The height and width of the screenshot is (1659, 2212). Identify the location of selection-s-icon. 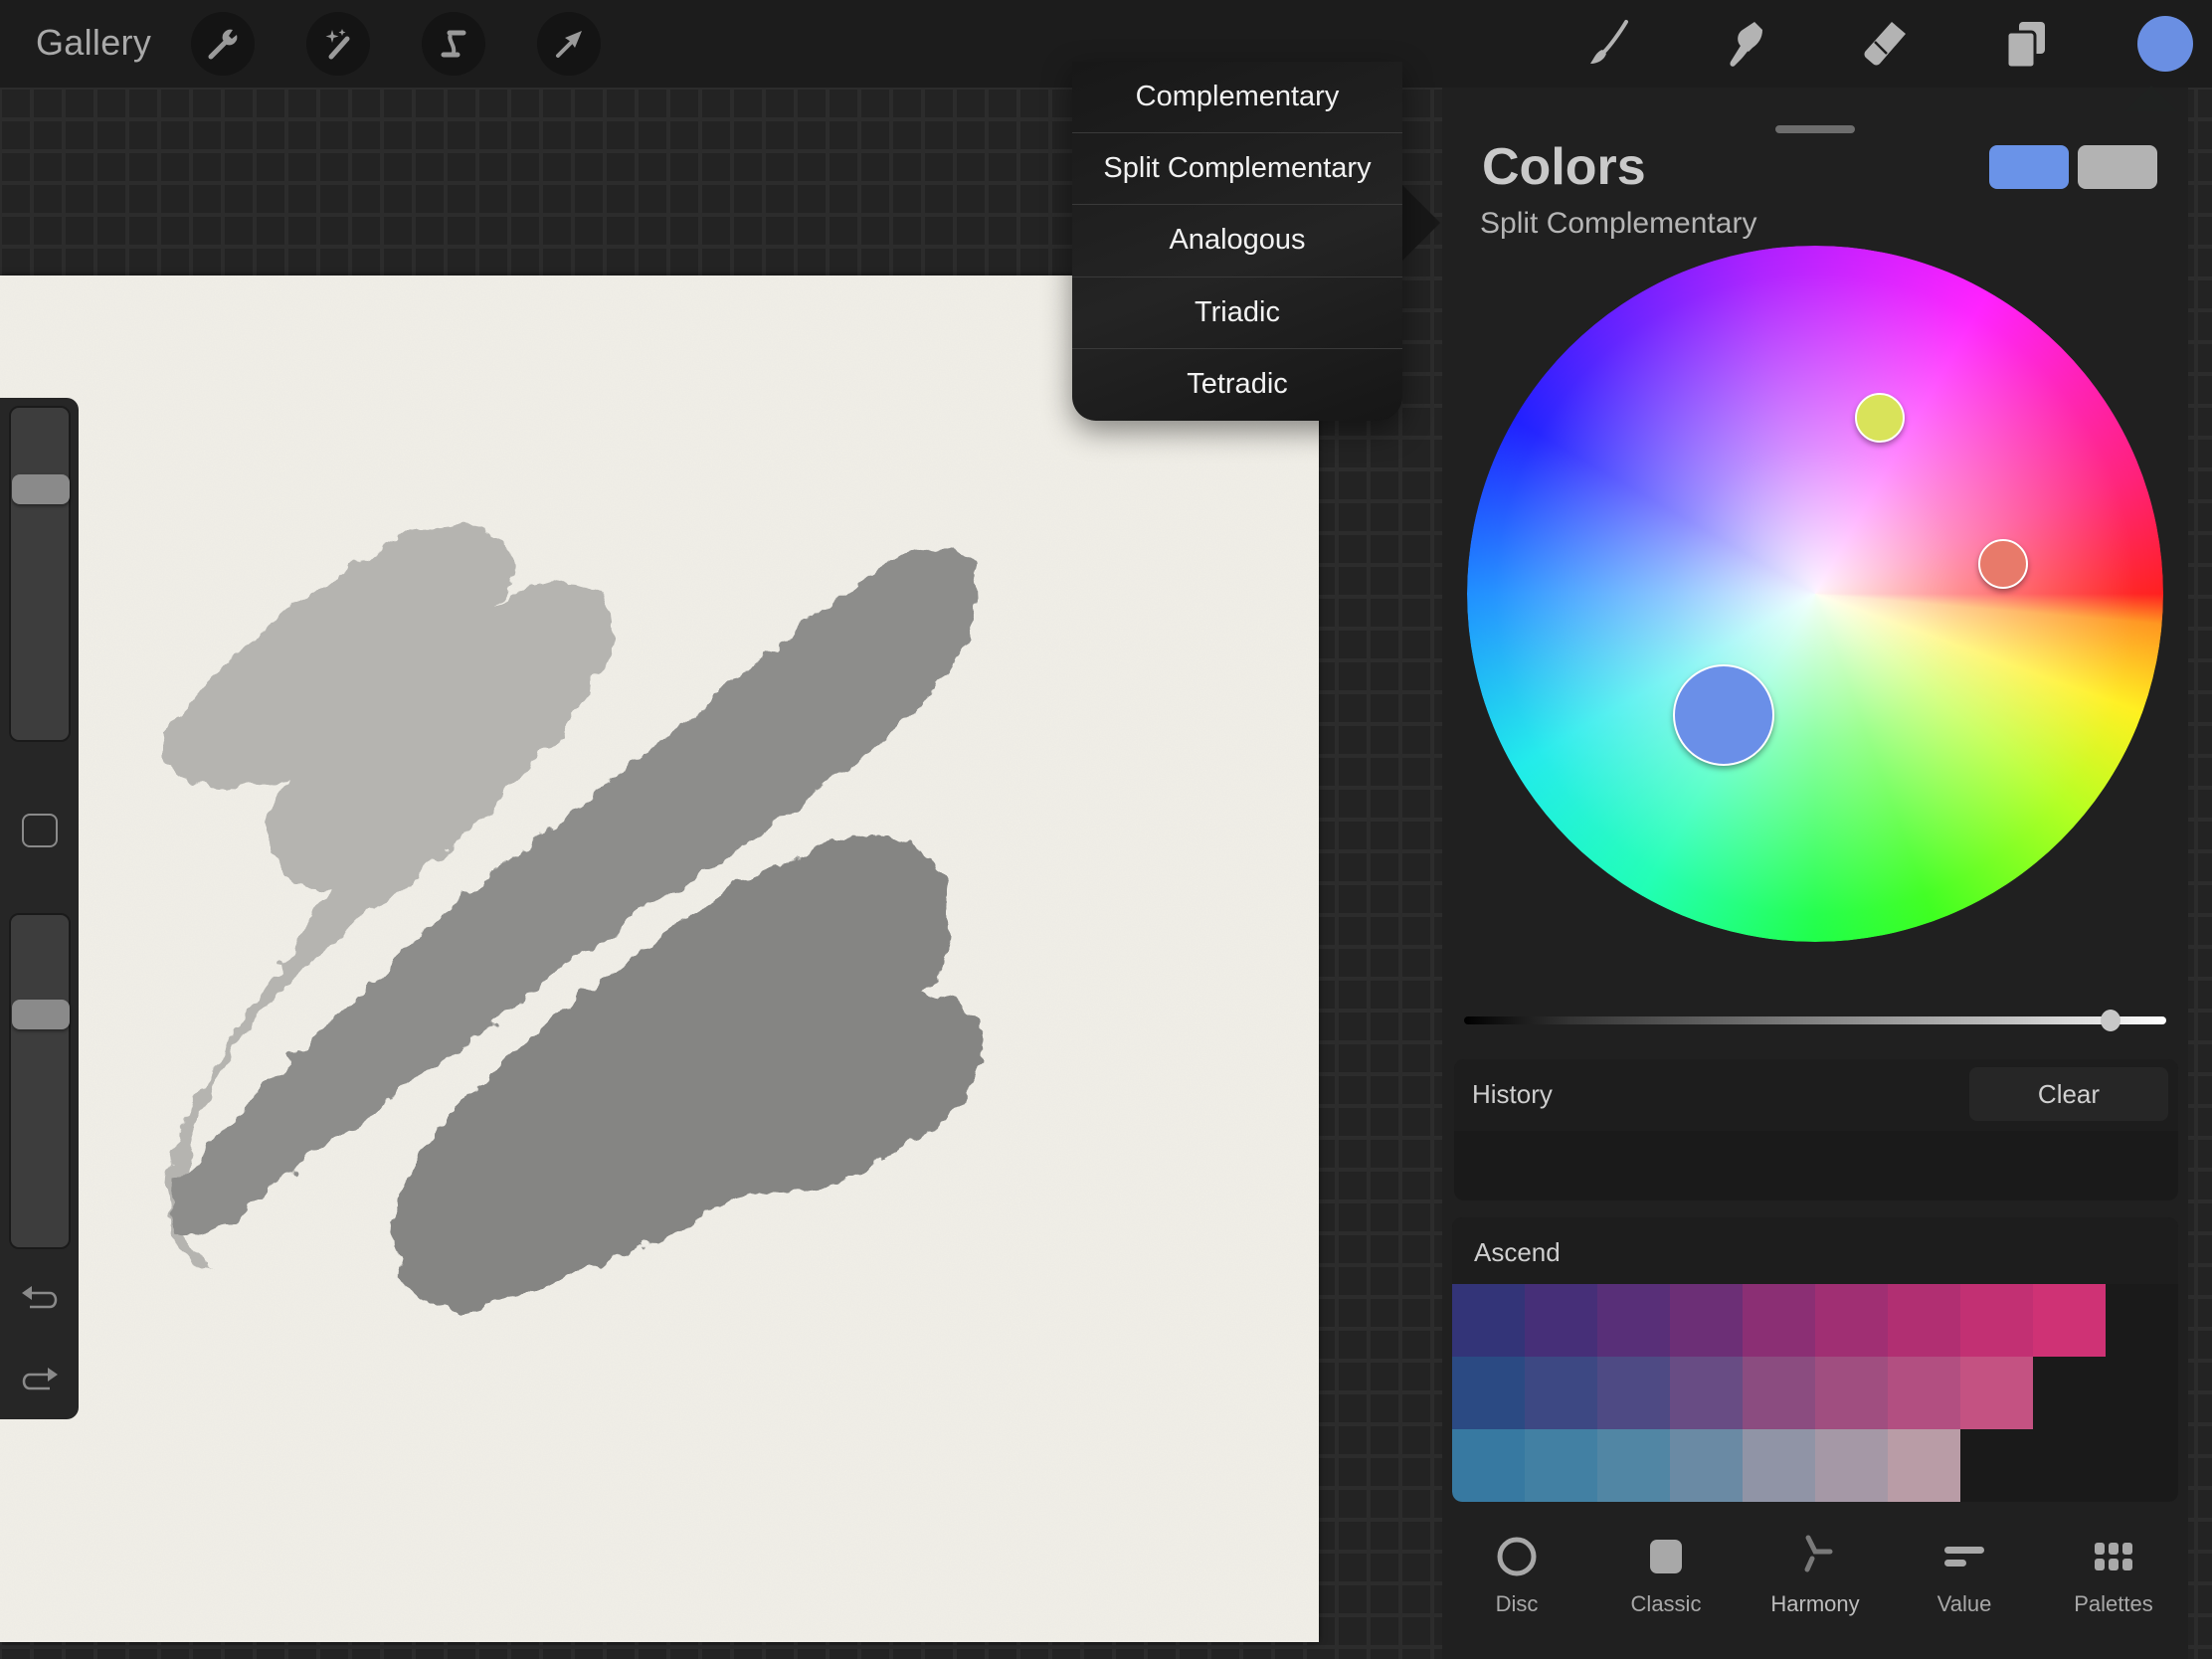
(453, 44).